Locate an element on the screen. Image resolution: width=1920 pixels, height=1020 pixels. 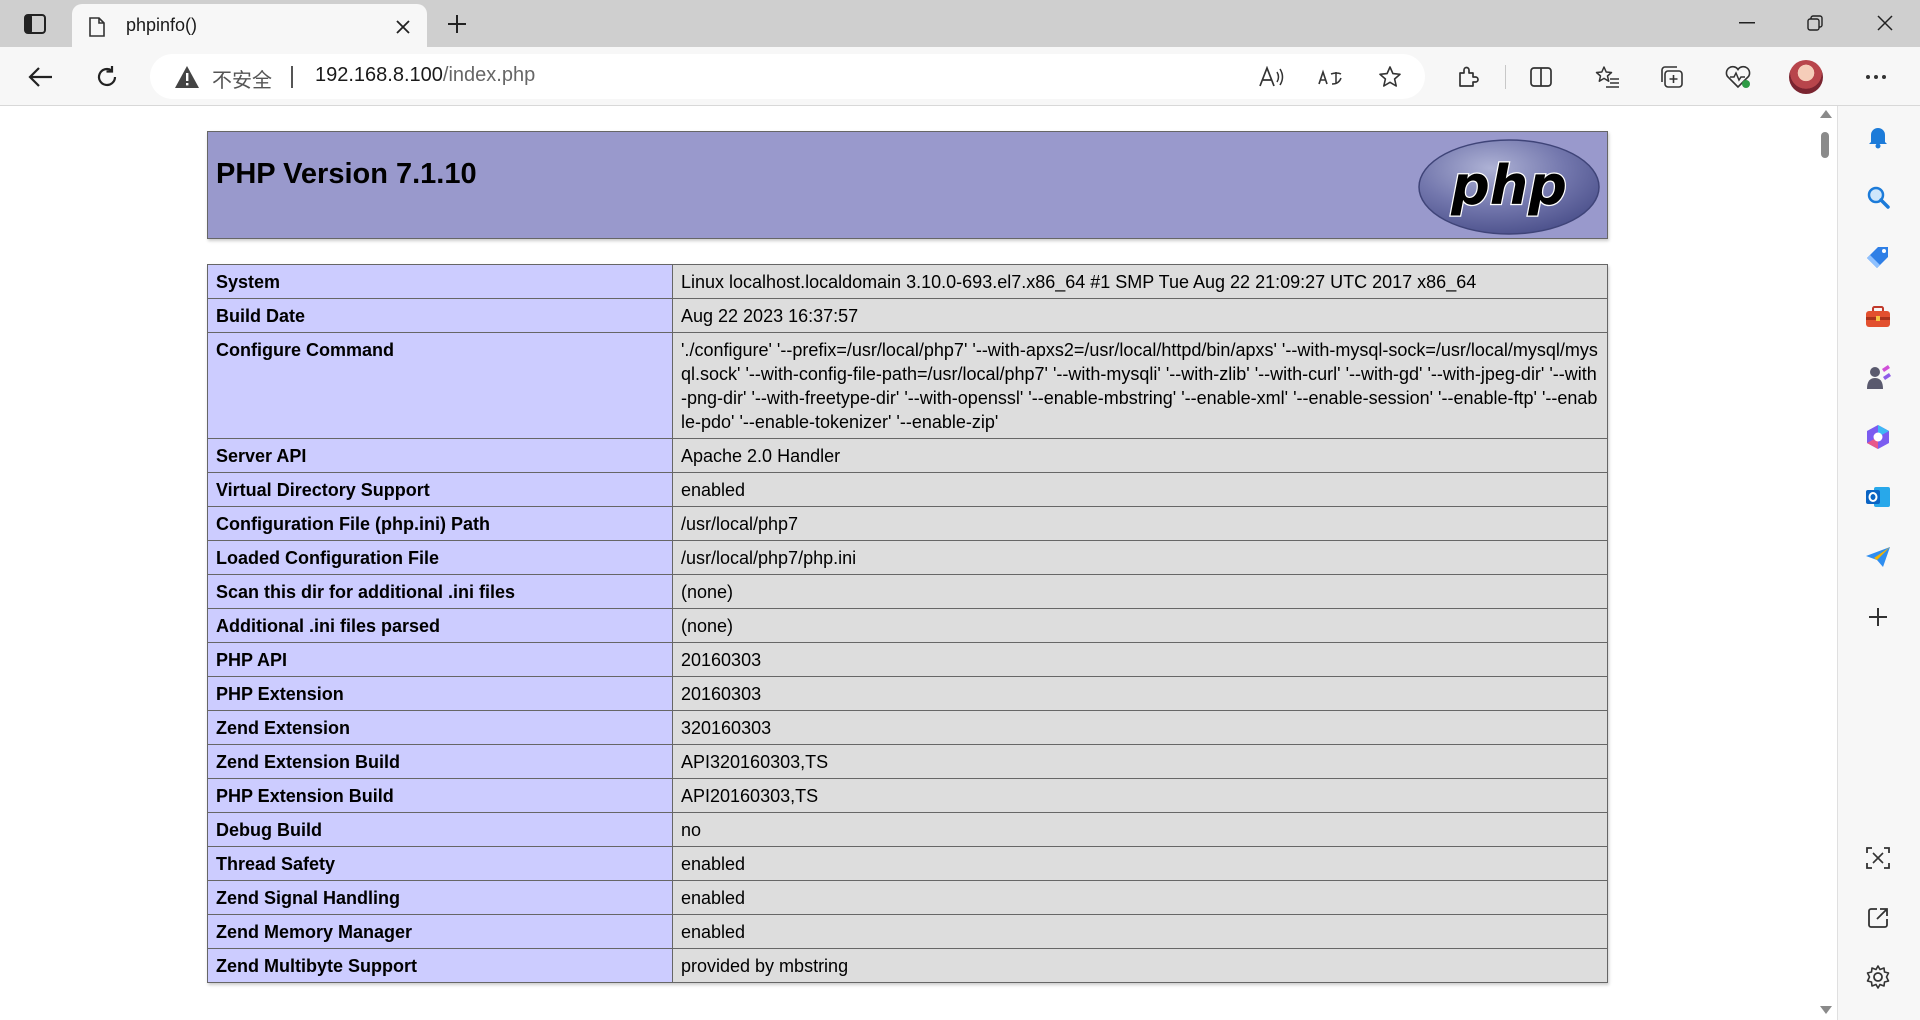
table-row: Thread Safety enabled is located at coordinates (907, 863).